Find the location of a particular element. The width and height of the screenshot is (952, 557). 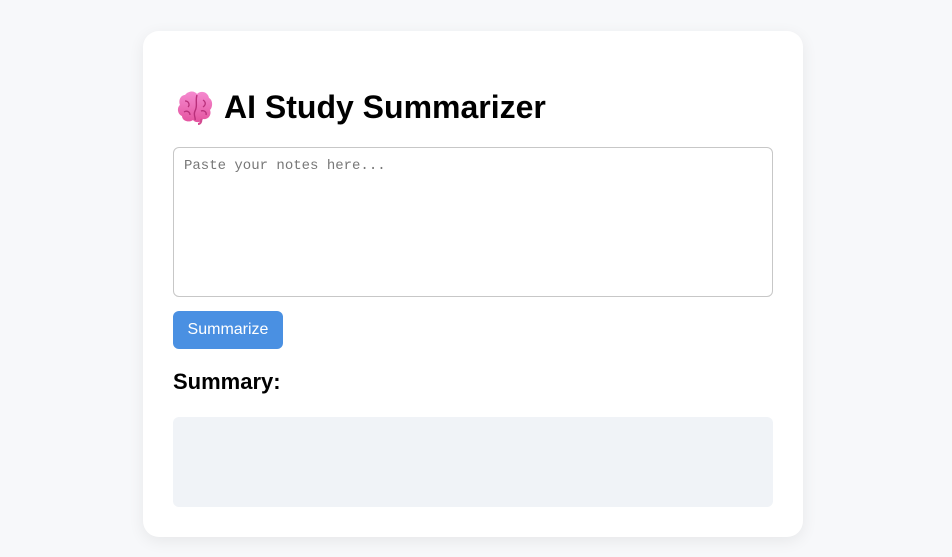

brain-icon is located at coordinates (195, 107).